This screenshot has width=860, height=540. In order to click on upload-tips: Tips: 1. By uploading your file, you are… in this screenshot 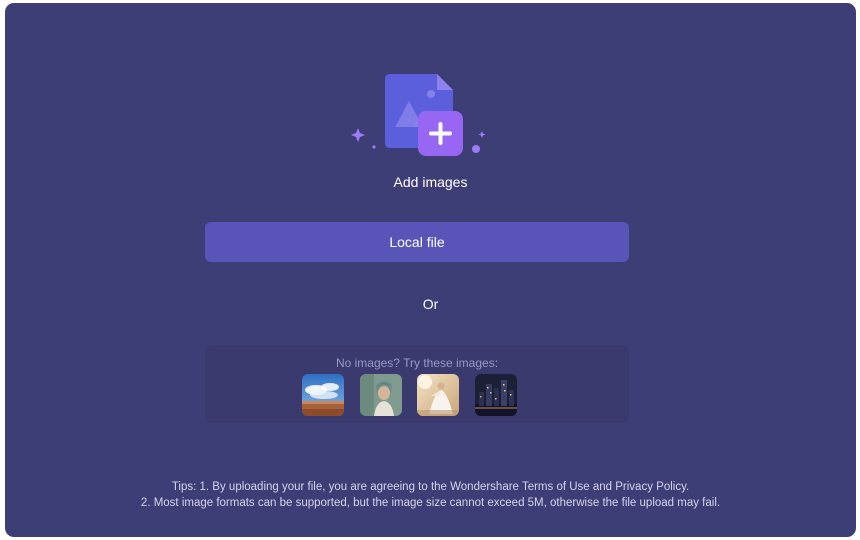, I will do `click(430, 495)`.